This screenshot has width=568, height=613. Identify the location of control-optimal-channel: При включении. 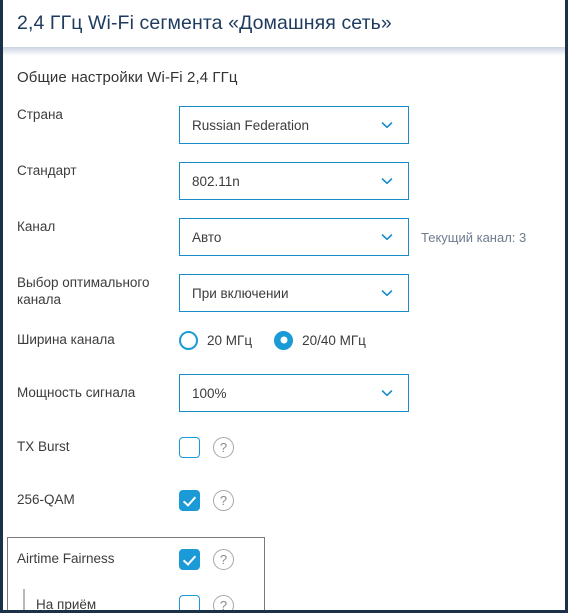
(372, 293).